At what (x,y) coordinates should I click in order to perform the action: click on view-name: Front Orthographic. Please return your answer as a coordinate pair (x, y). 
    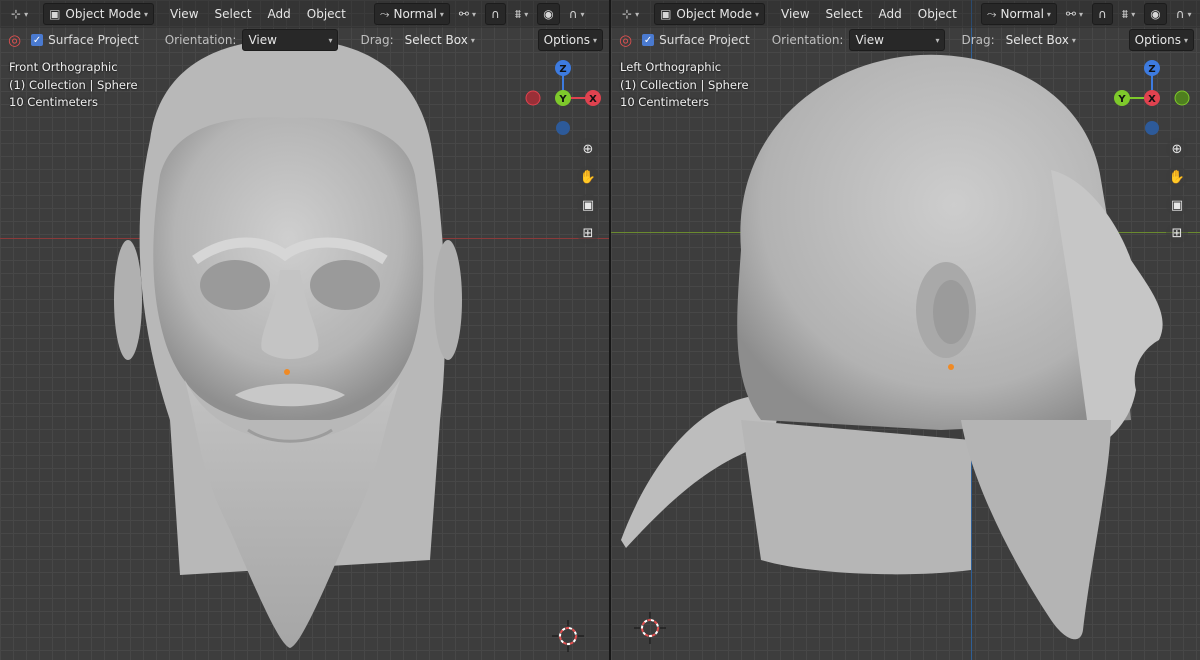
    Looking at the image, I should click on (63, 67).